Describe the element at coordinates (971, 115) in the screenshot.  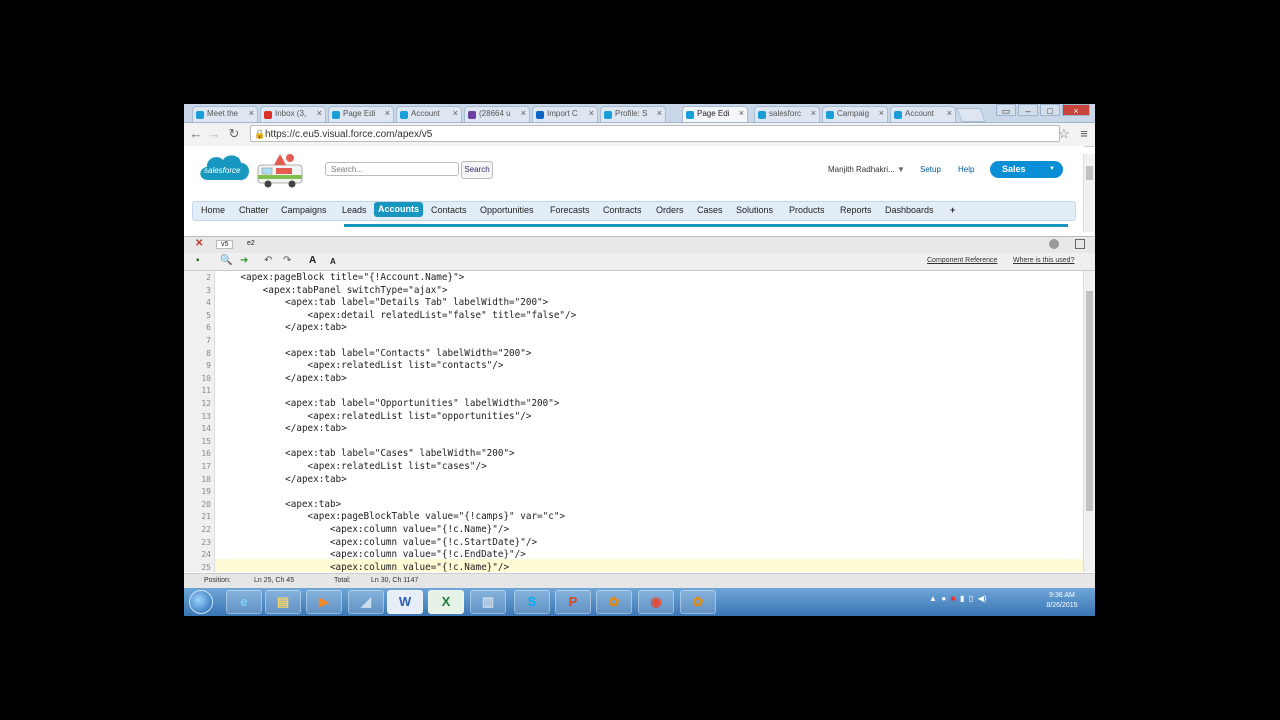
I see `new-tab-button` at that location.